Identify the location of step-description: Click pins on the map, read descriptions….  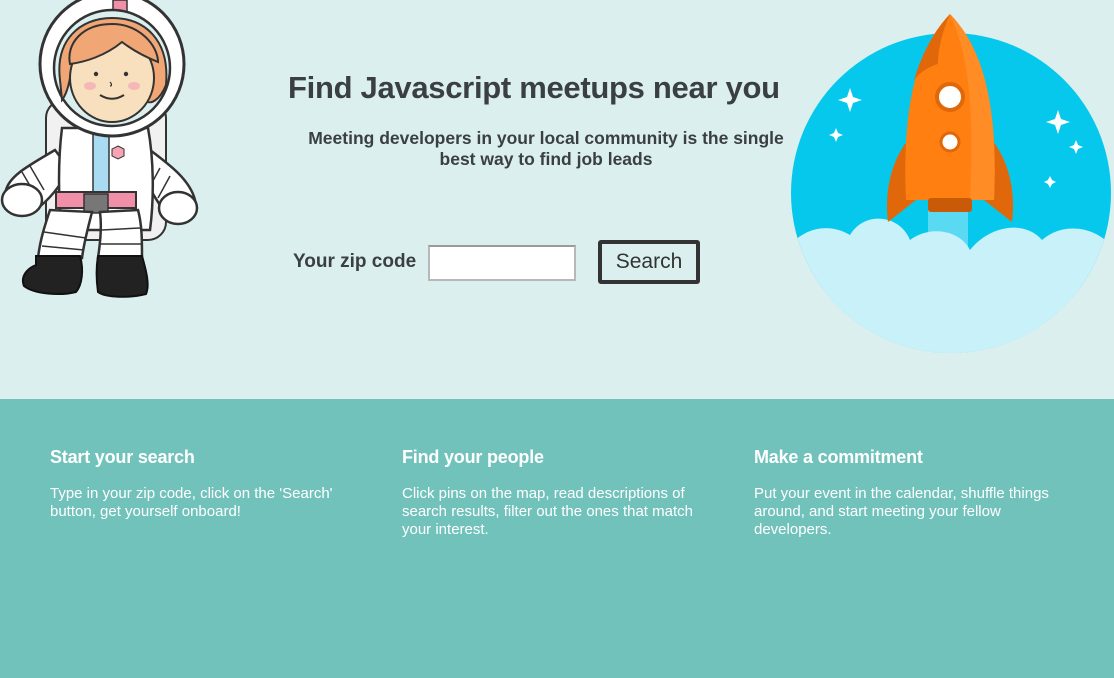
(547, 511).